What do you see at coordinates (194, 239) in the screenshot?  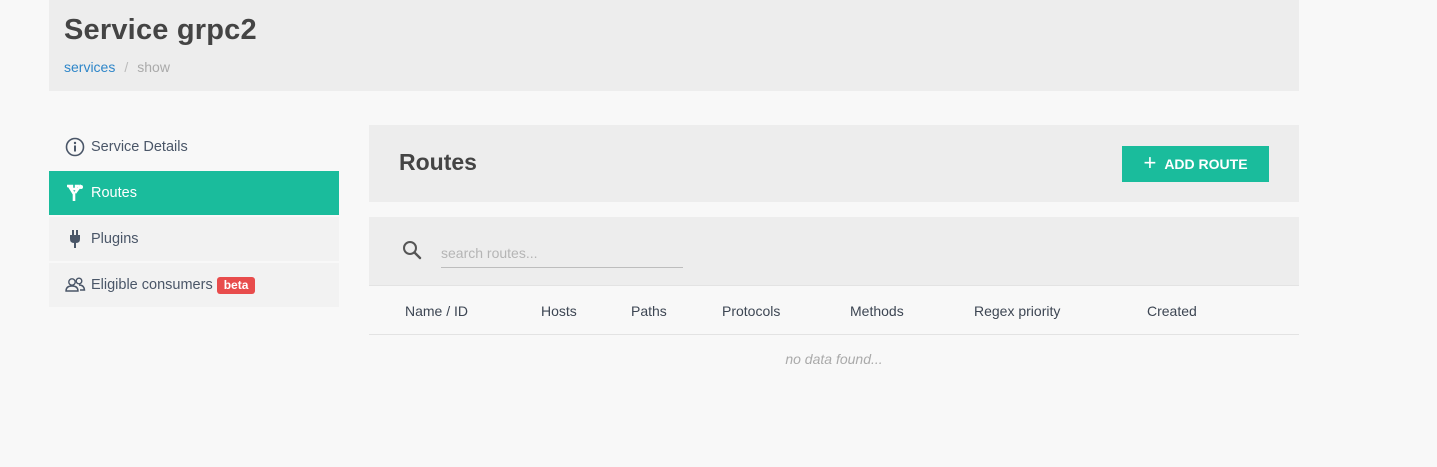 I see `sidebar-item-plugins: Plugins` at bounding box center [194, 239].